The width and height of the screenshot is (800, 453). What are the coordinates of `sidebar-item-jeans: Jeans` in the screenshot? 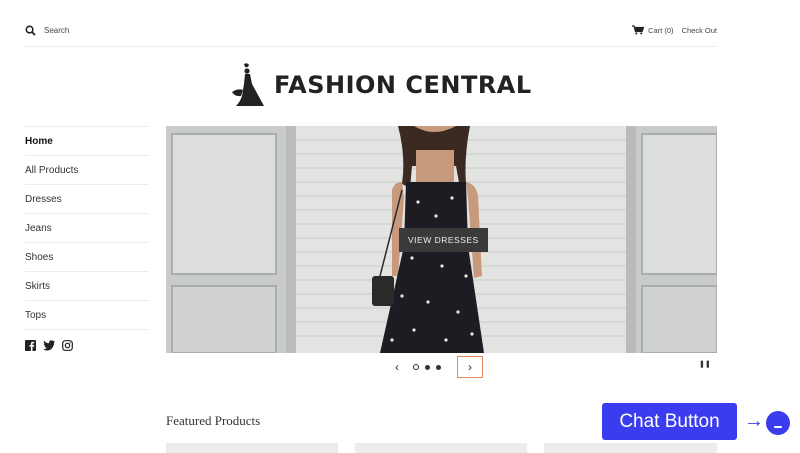 It's located at (87, 228).